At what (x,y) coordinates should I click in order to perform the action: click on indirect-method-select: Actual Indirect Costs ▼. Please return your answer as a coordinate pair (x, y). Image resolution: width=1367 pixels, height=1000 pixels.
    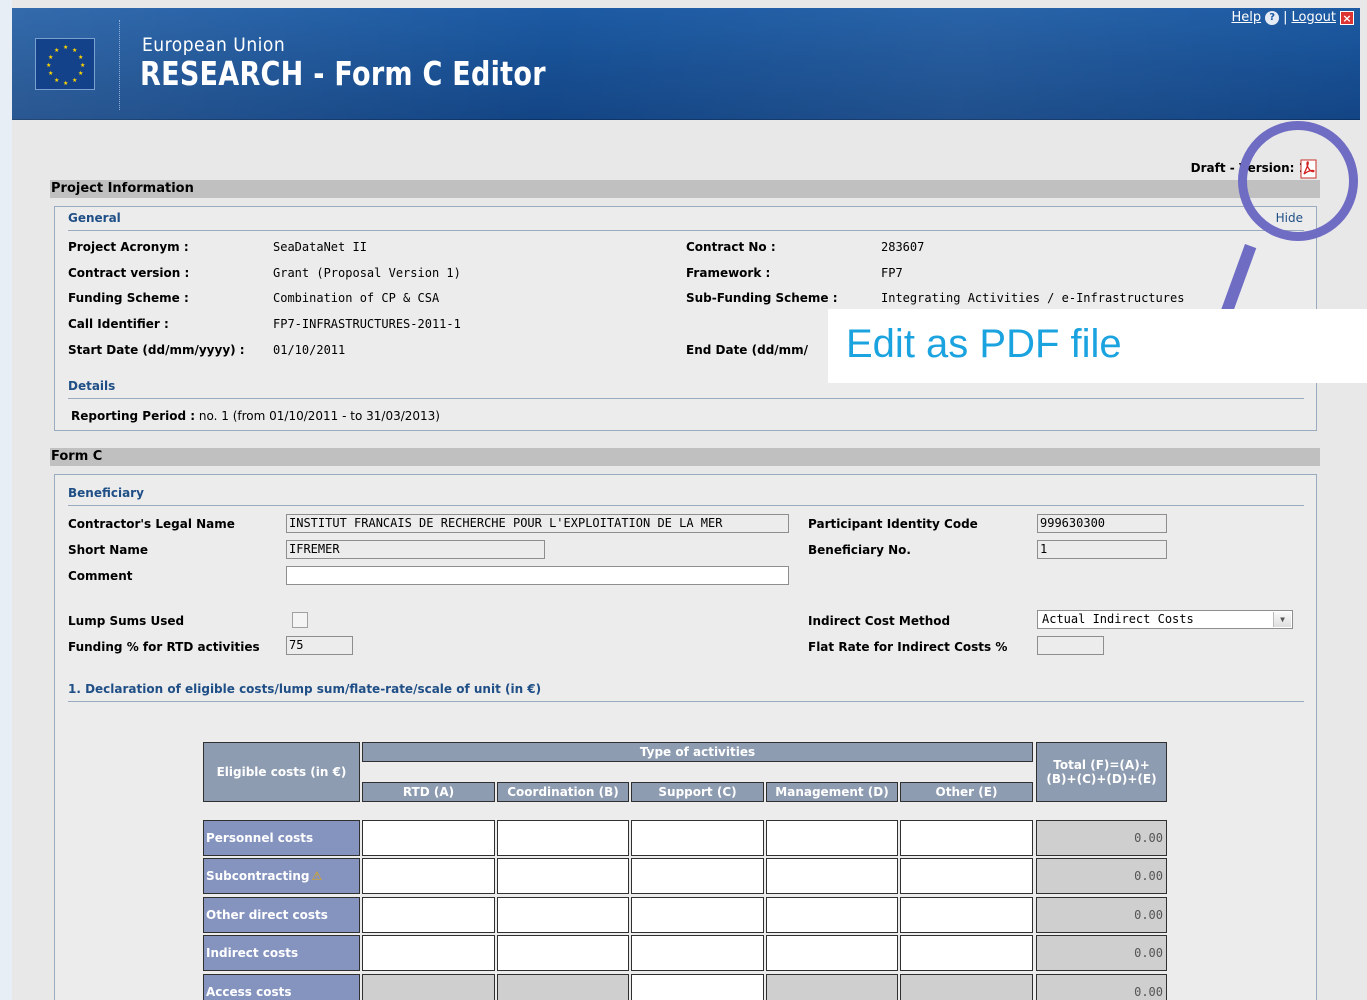
    Looking at the image, I should click on (1165, 619).